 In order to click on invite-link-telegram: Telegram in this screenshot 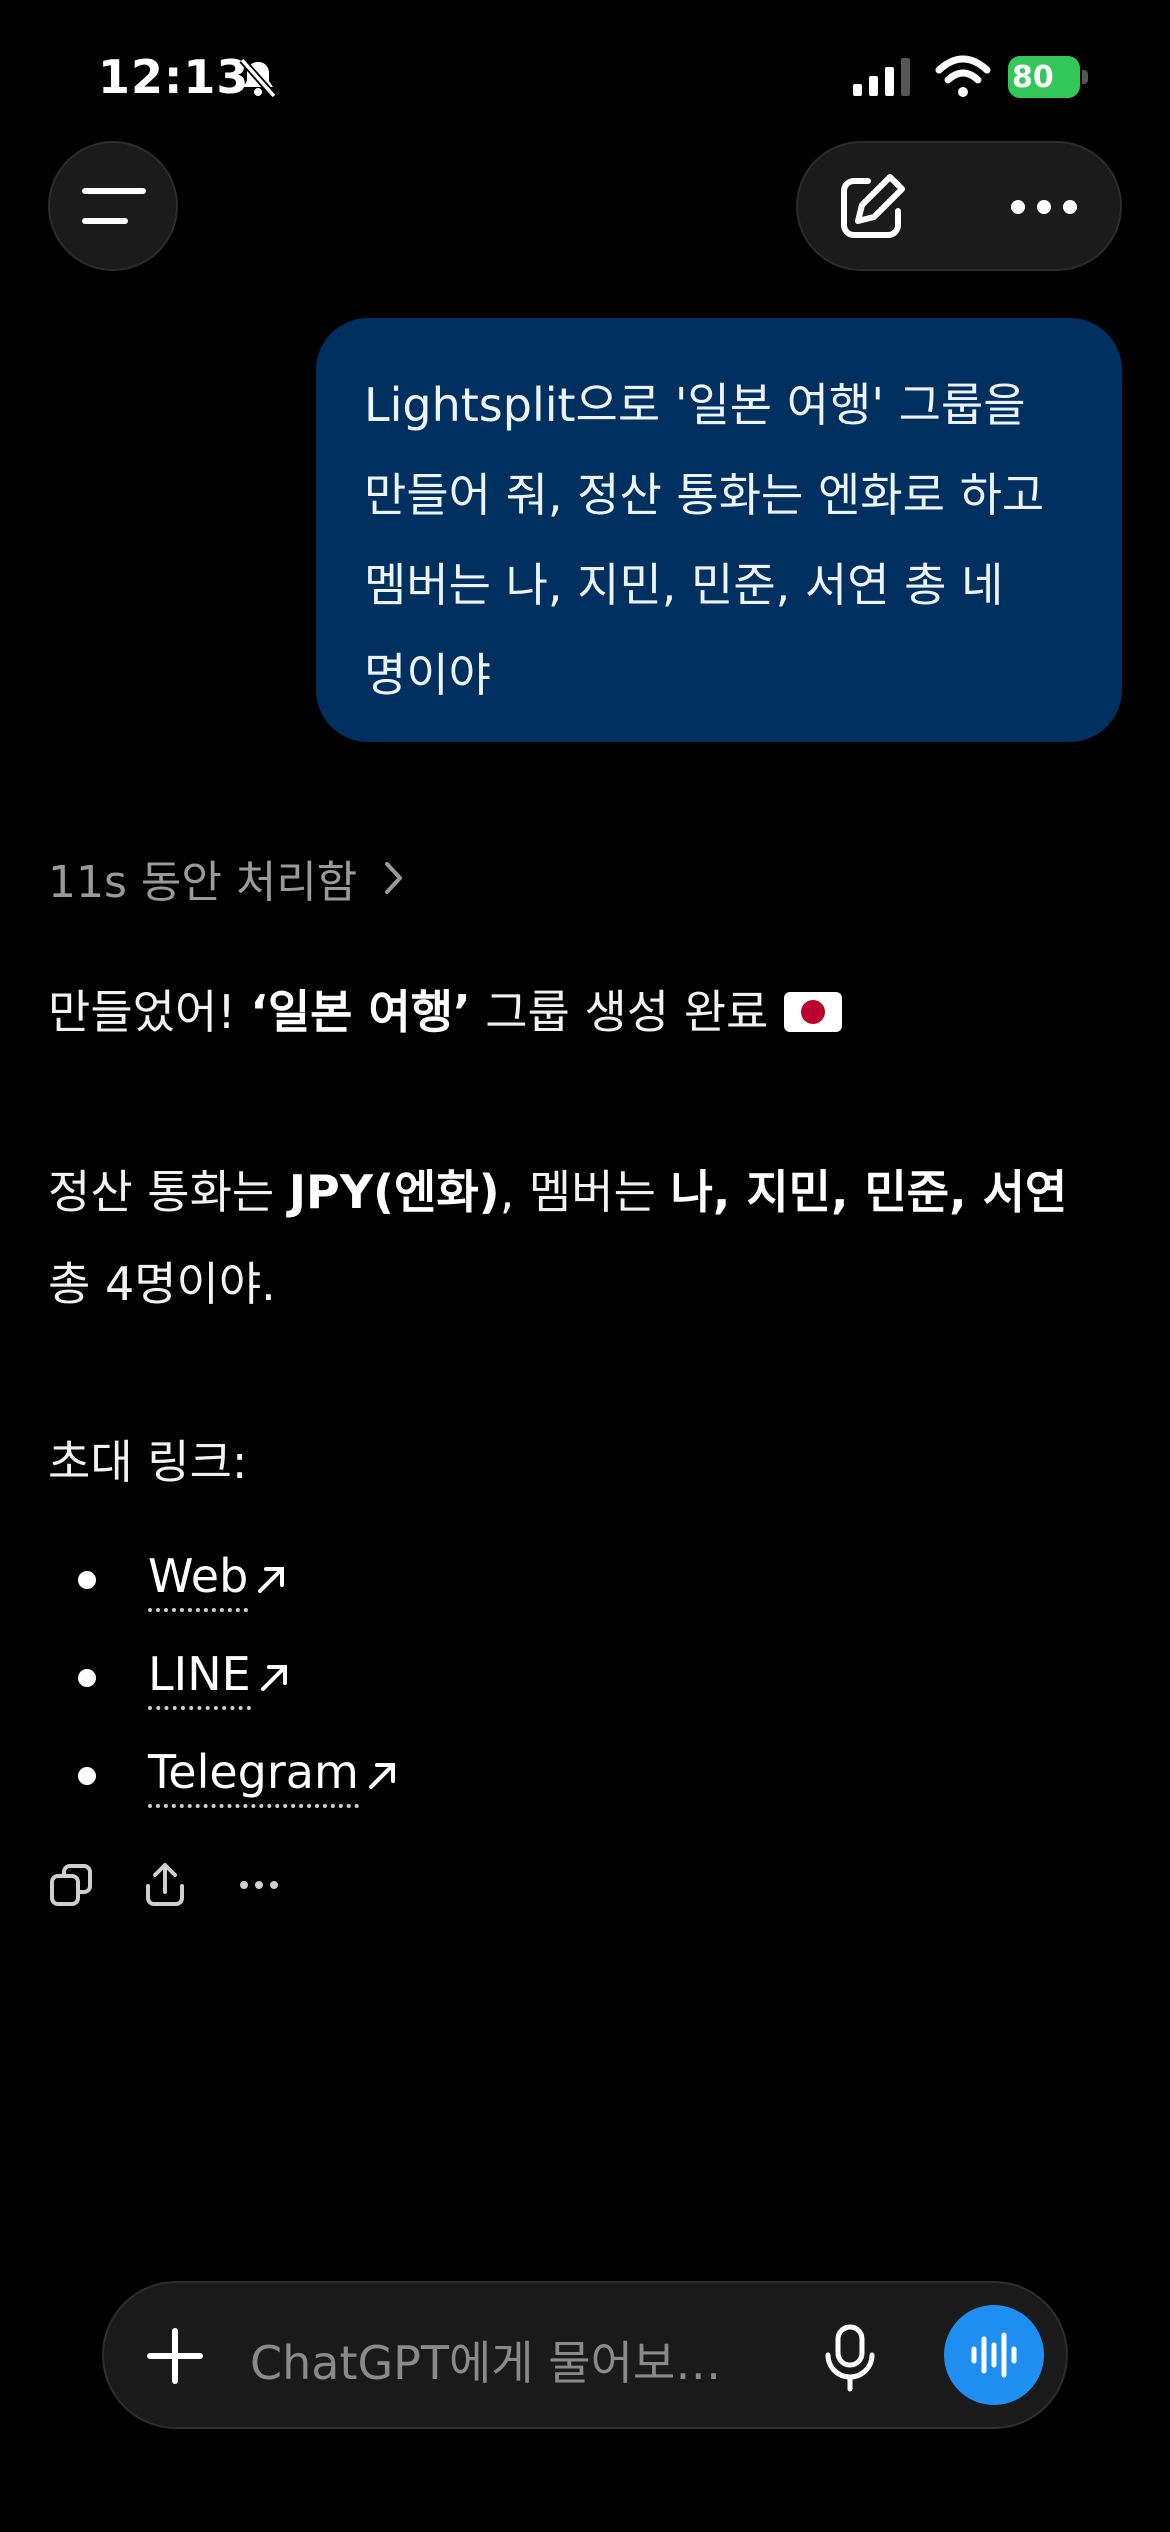, I will do `click(223, 1776)`.